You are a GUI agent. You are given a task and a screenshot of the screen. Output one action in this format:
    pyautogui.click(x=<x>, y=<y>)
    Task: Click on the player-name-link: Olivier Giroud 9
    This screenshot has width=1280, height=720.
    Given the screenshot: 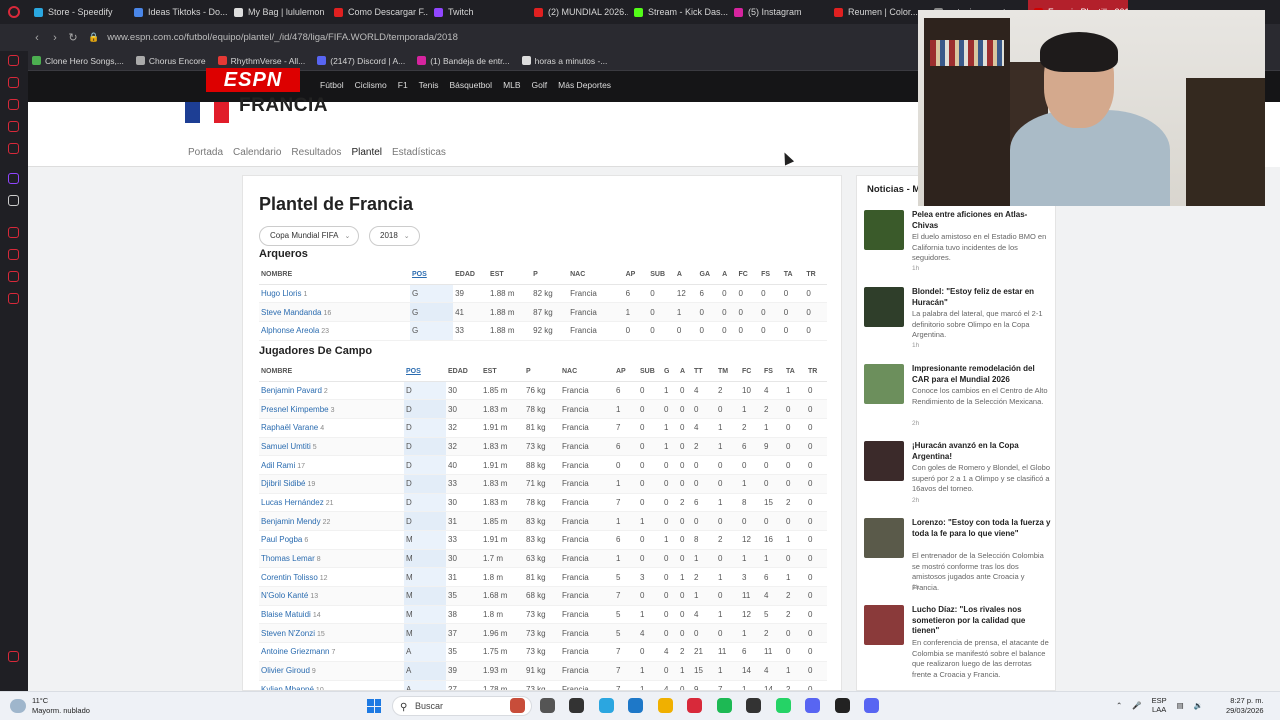 What is the action you would take?
    pyautogui.click(x=331, y=671)
    